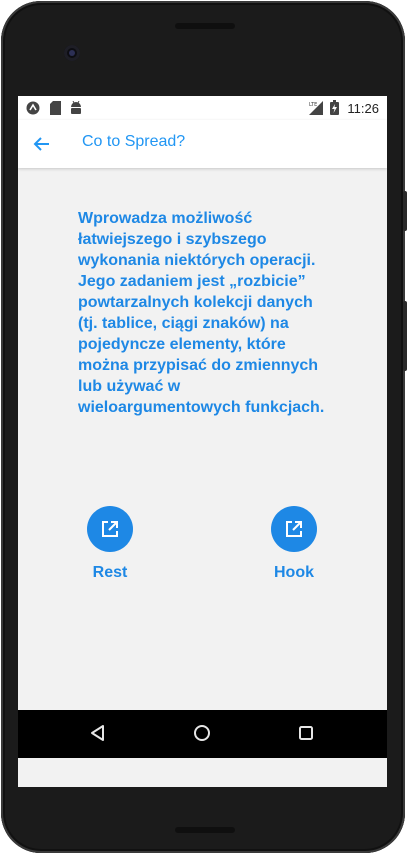 The image size is (407, 855). I want to click on app-bar: Co to Spread?, so click(202, 144).